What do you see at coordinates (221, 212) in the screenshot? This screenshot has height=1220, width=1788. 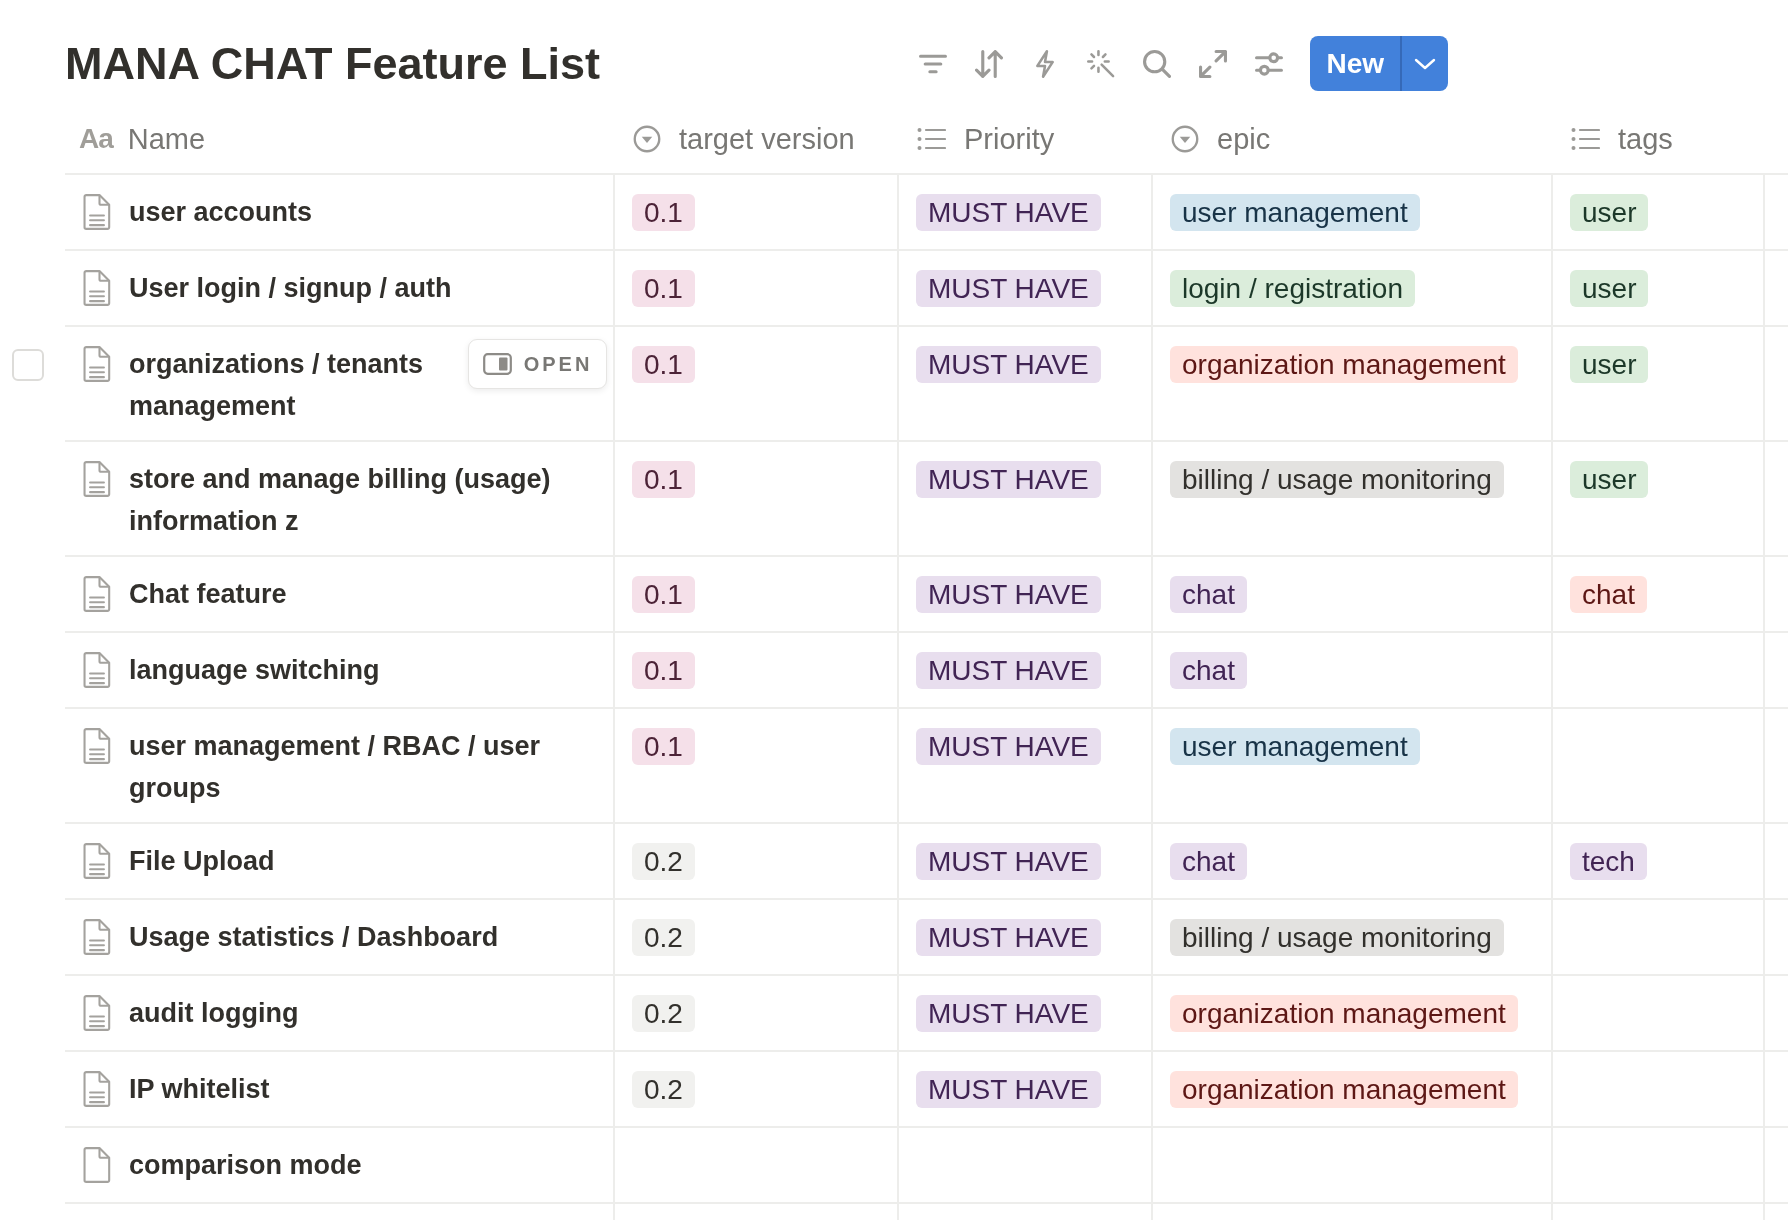 I see `row-title: user accounts` at bounding box center [221, 212].